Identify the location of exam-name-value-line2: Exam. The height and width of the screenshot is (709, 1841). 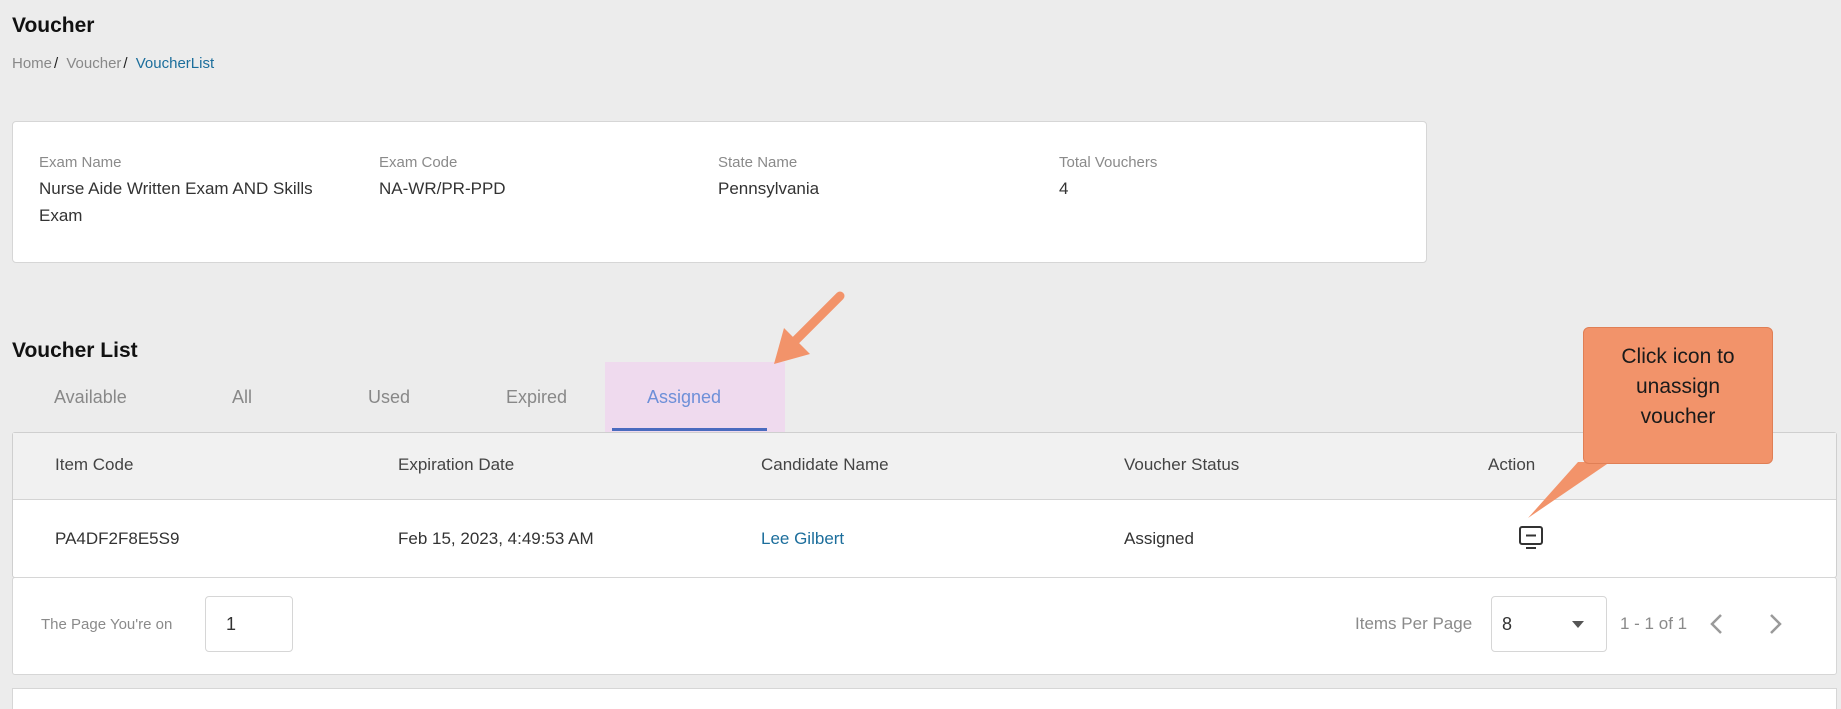
(61, 215).